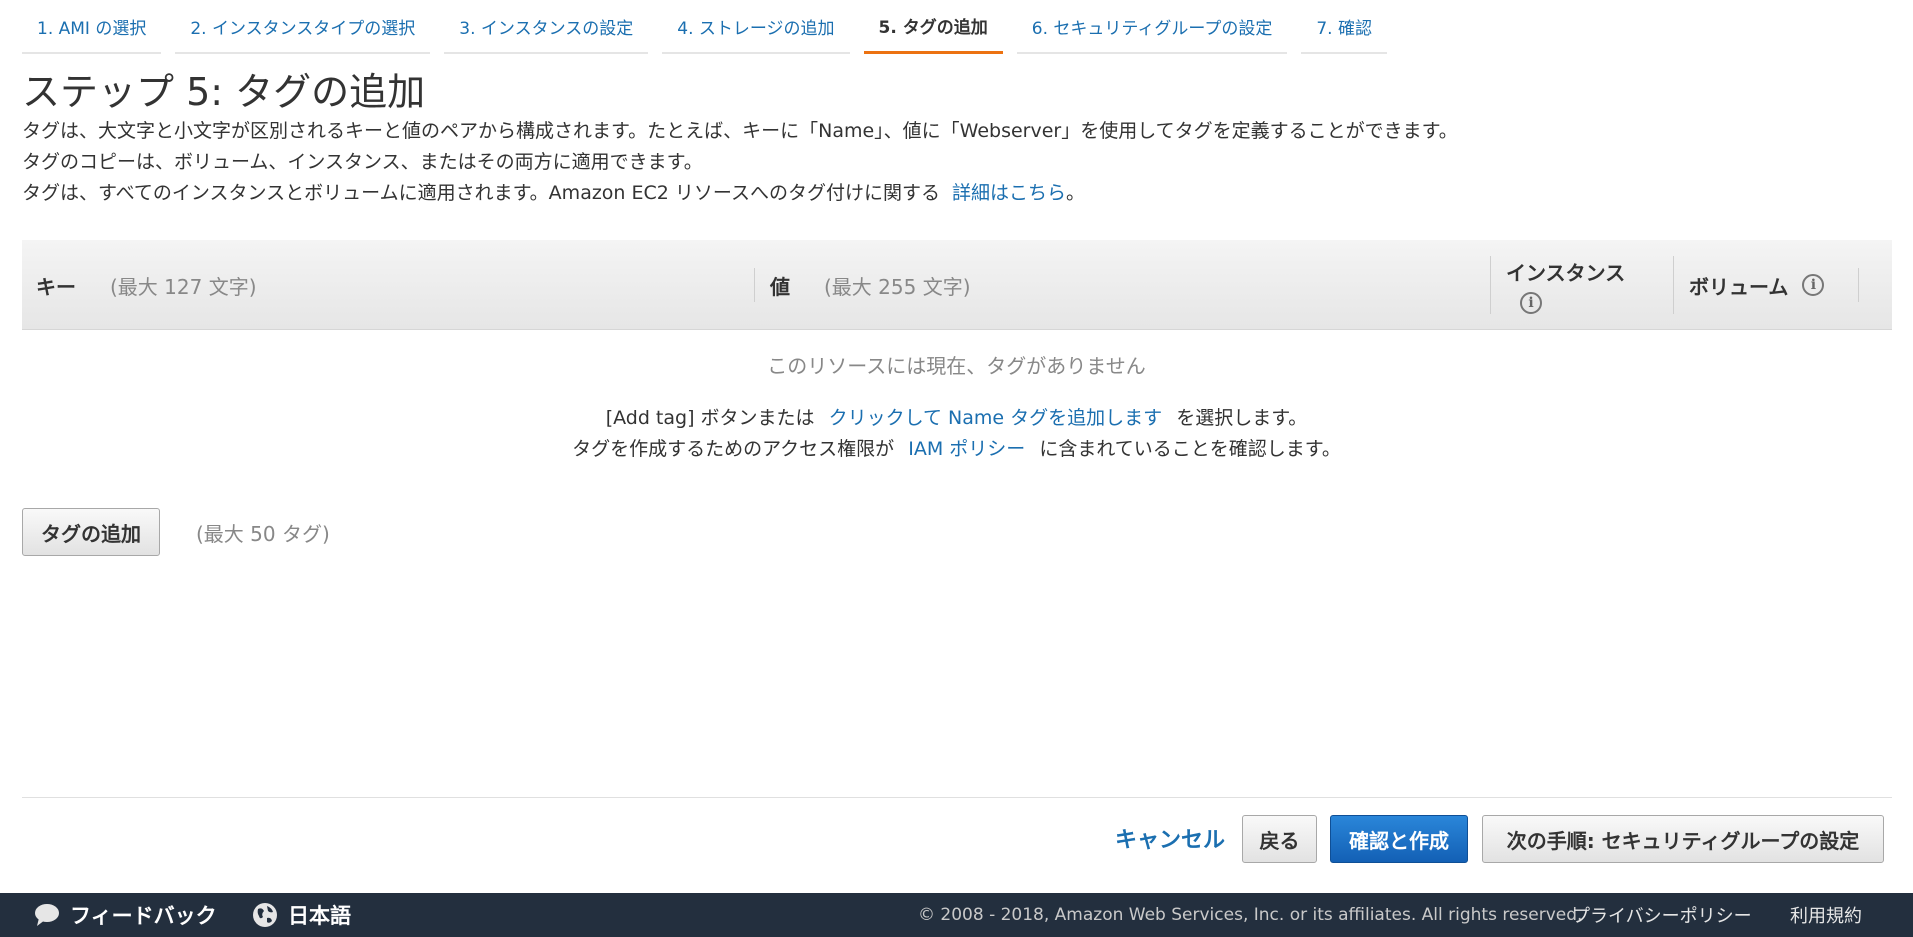  I want to click on next-security-group-button: 次の手順: セキュリティグループの設定, so click(1683, 839).